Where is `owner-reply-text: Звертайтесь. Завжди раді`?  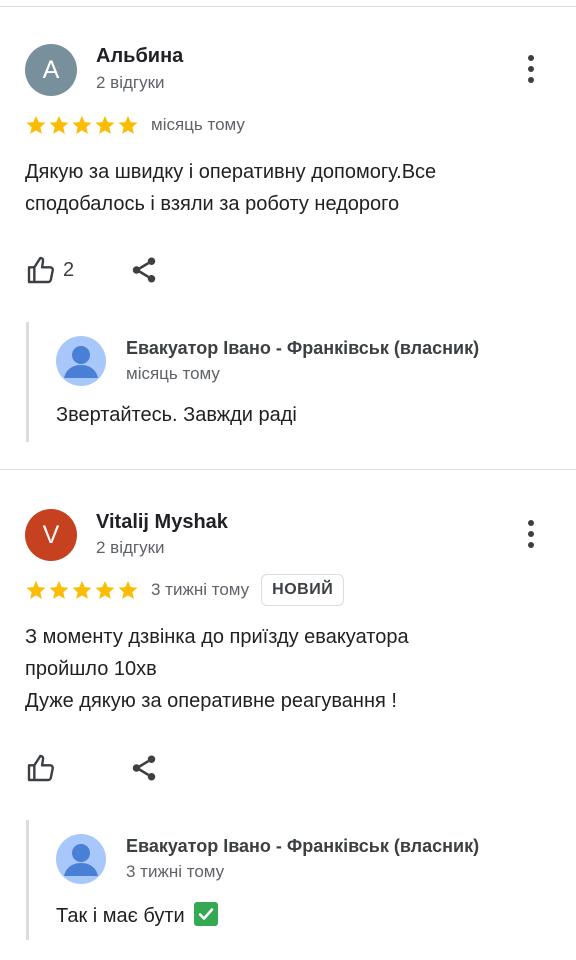 owner-reply-text: Звертайтесь. Завжди раді is located at coordinates (176, 415).